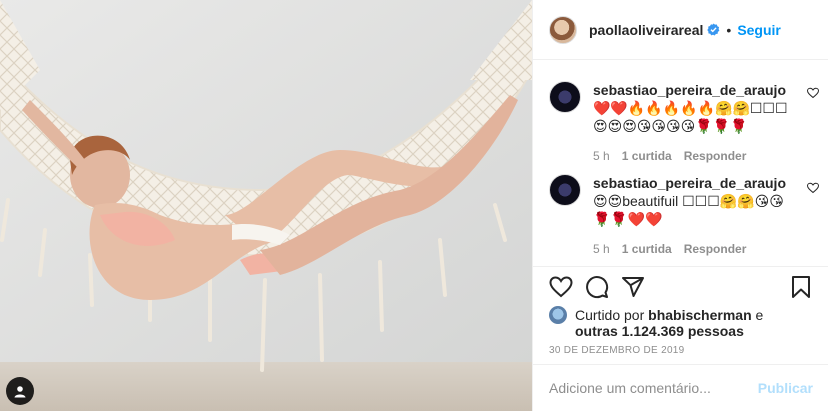 This screenshot has height=411, width=828. What do you see at coordinates (610, 315) in the screenshot?
I see `likes-prefix: Curtido por` at bounding box center [610, 315].